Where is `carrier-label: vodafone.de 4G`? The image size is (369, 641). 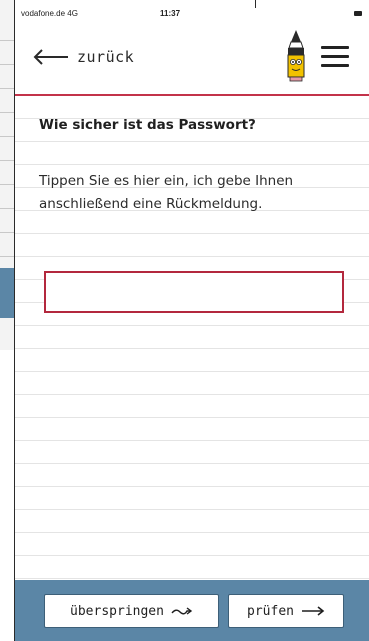 carrier-label: vodafone.de 4G is located at coordinates (49, 13).